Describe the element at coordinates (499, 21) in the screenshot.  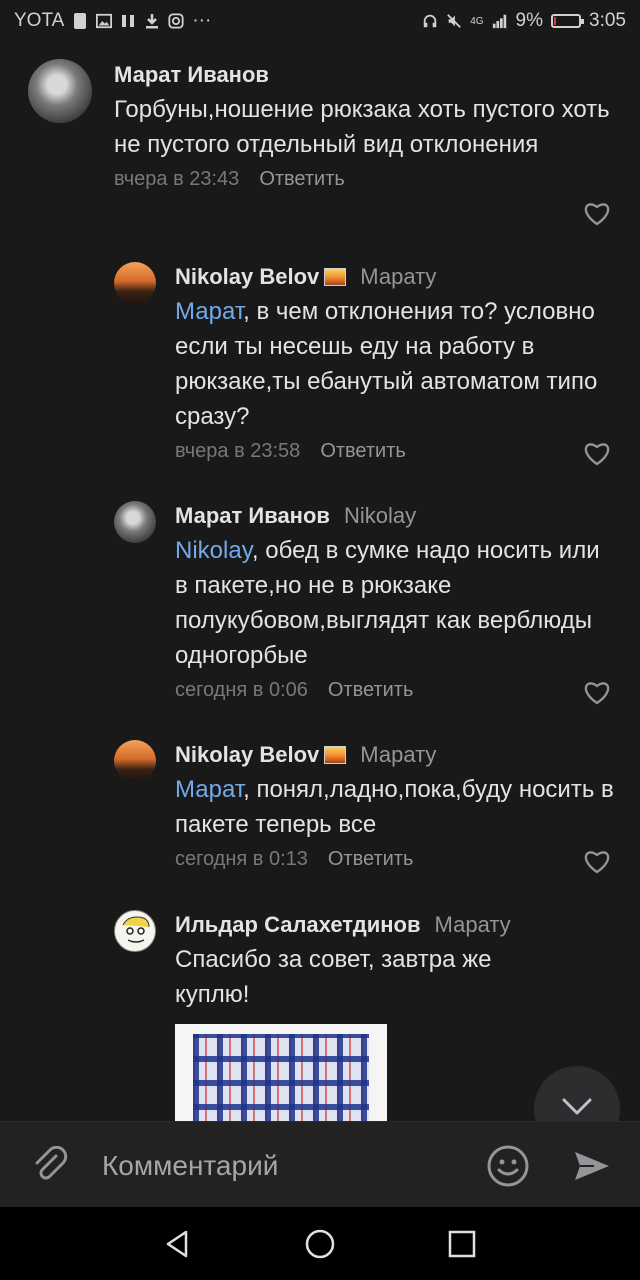
I see `signal-icon` at that location.